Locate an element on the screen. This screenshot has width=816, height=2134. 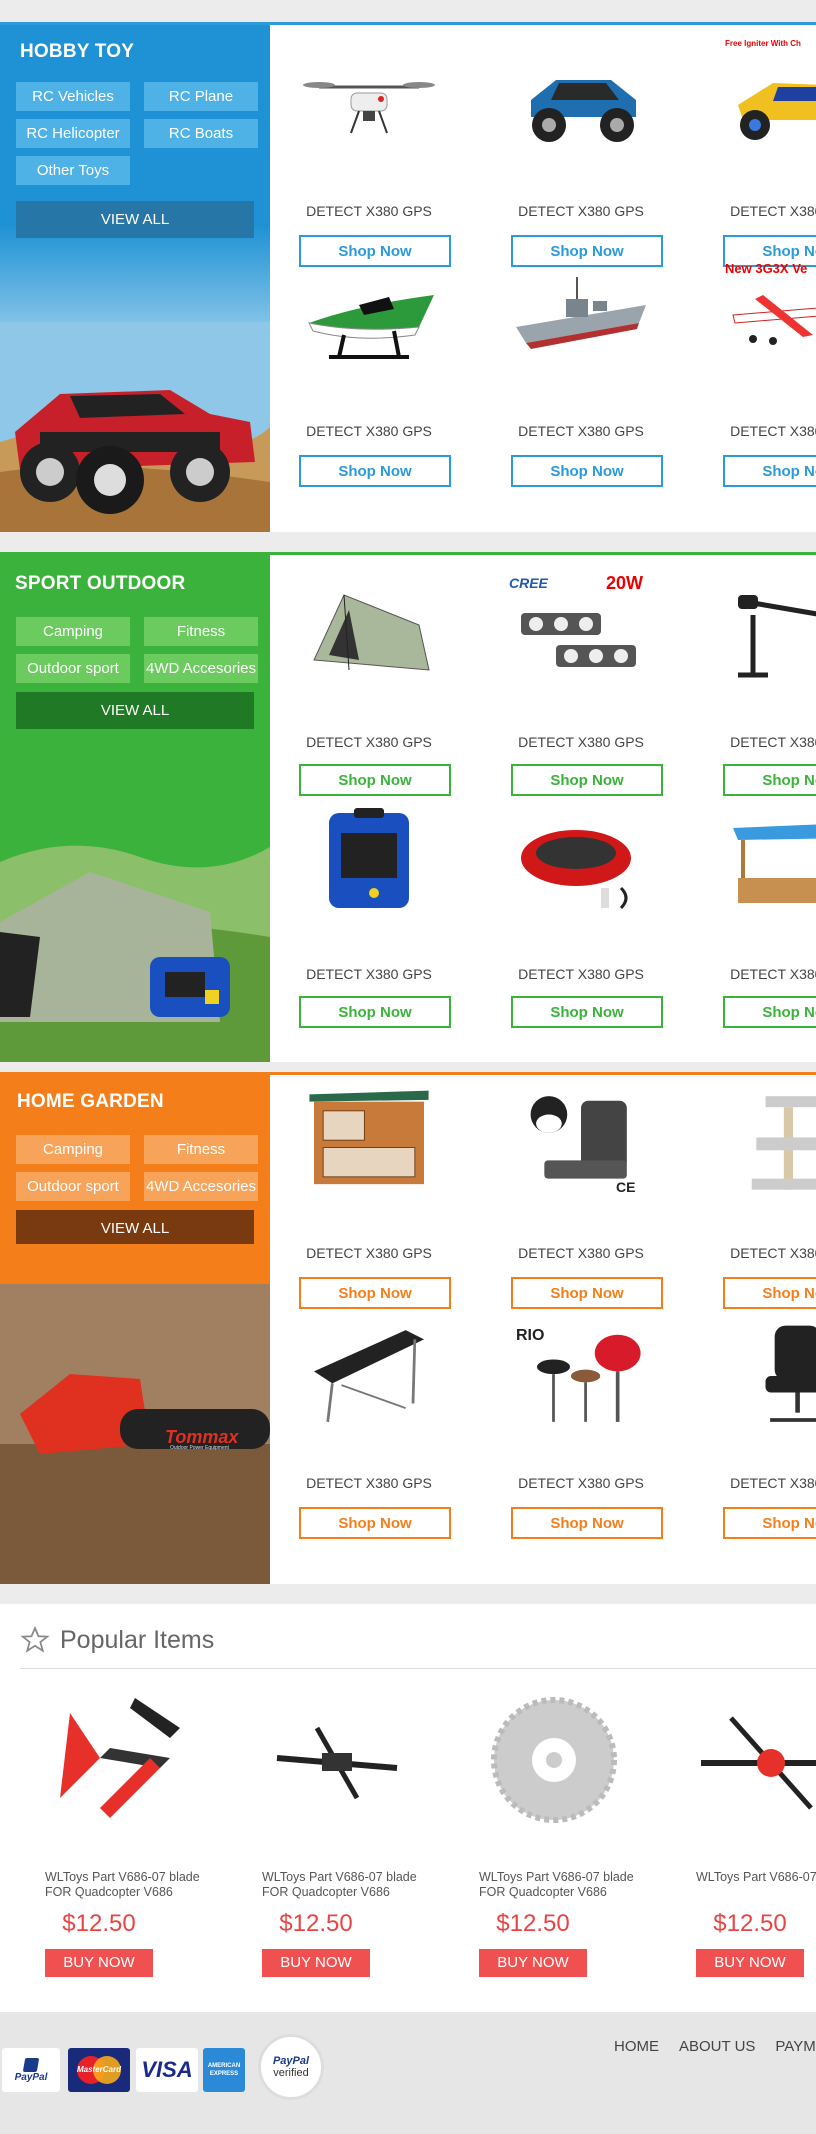
propeller-blades-image is located at coordinates (120, 1758).